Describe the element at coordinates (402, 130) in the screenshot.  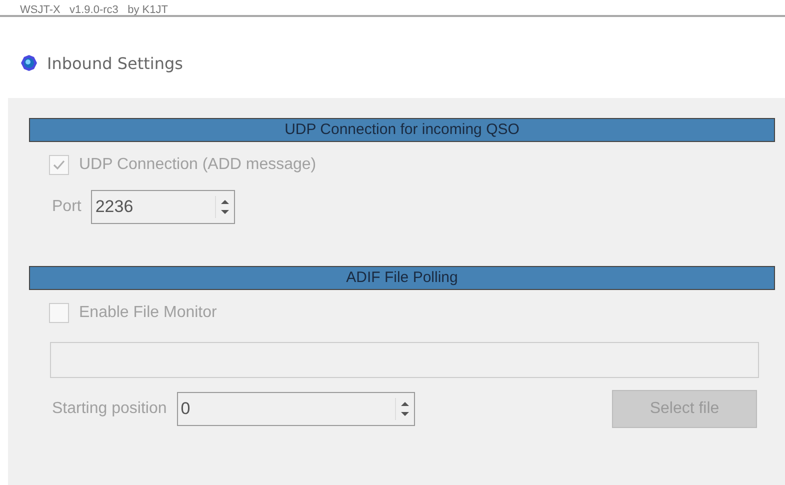
I see `section-header: UDP Connection for incoming QSO` at that location.